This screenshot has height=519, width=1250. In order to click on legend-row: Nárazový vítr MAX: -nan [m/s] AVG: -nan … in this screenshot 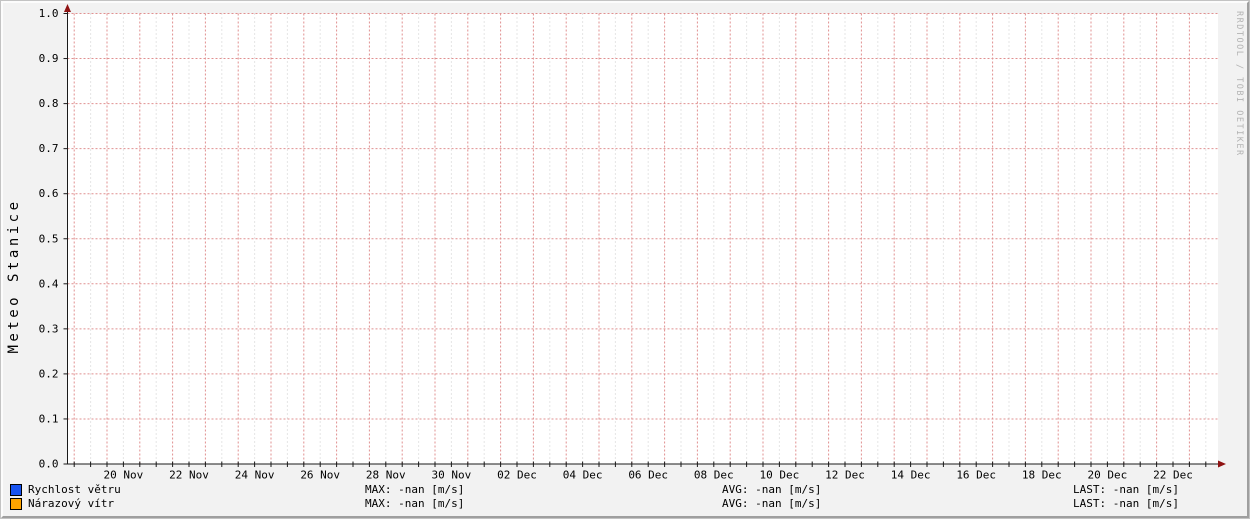, I will do `click(625, 504)`.